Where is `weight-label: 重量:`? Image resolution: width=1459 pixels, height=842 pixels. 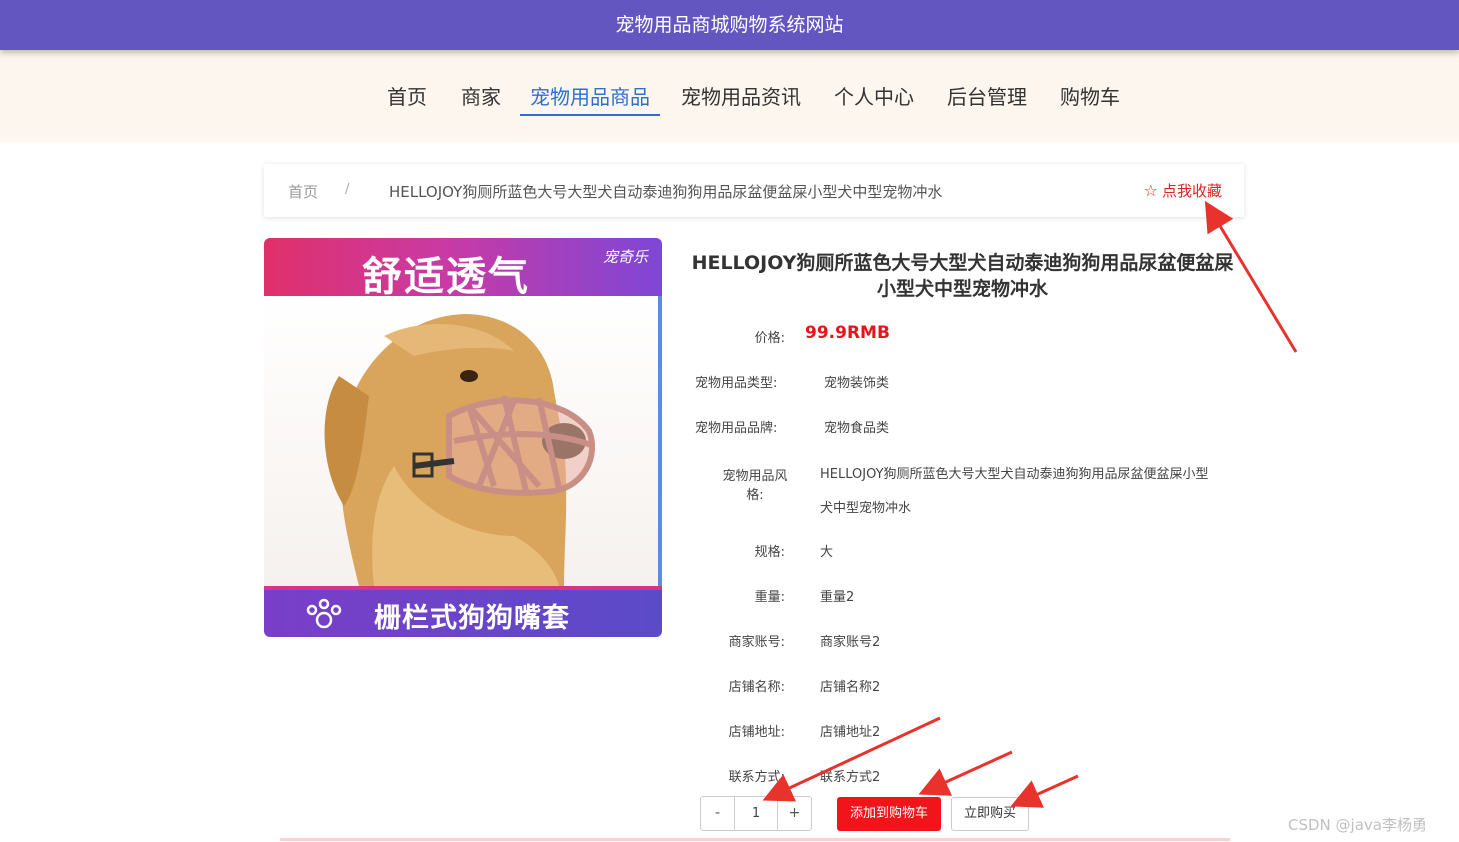 weight-label: 重量: is located at coordinates (769, 597).